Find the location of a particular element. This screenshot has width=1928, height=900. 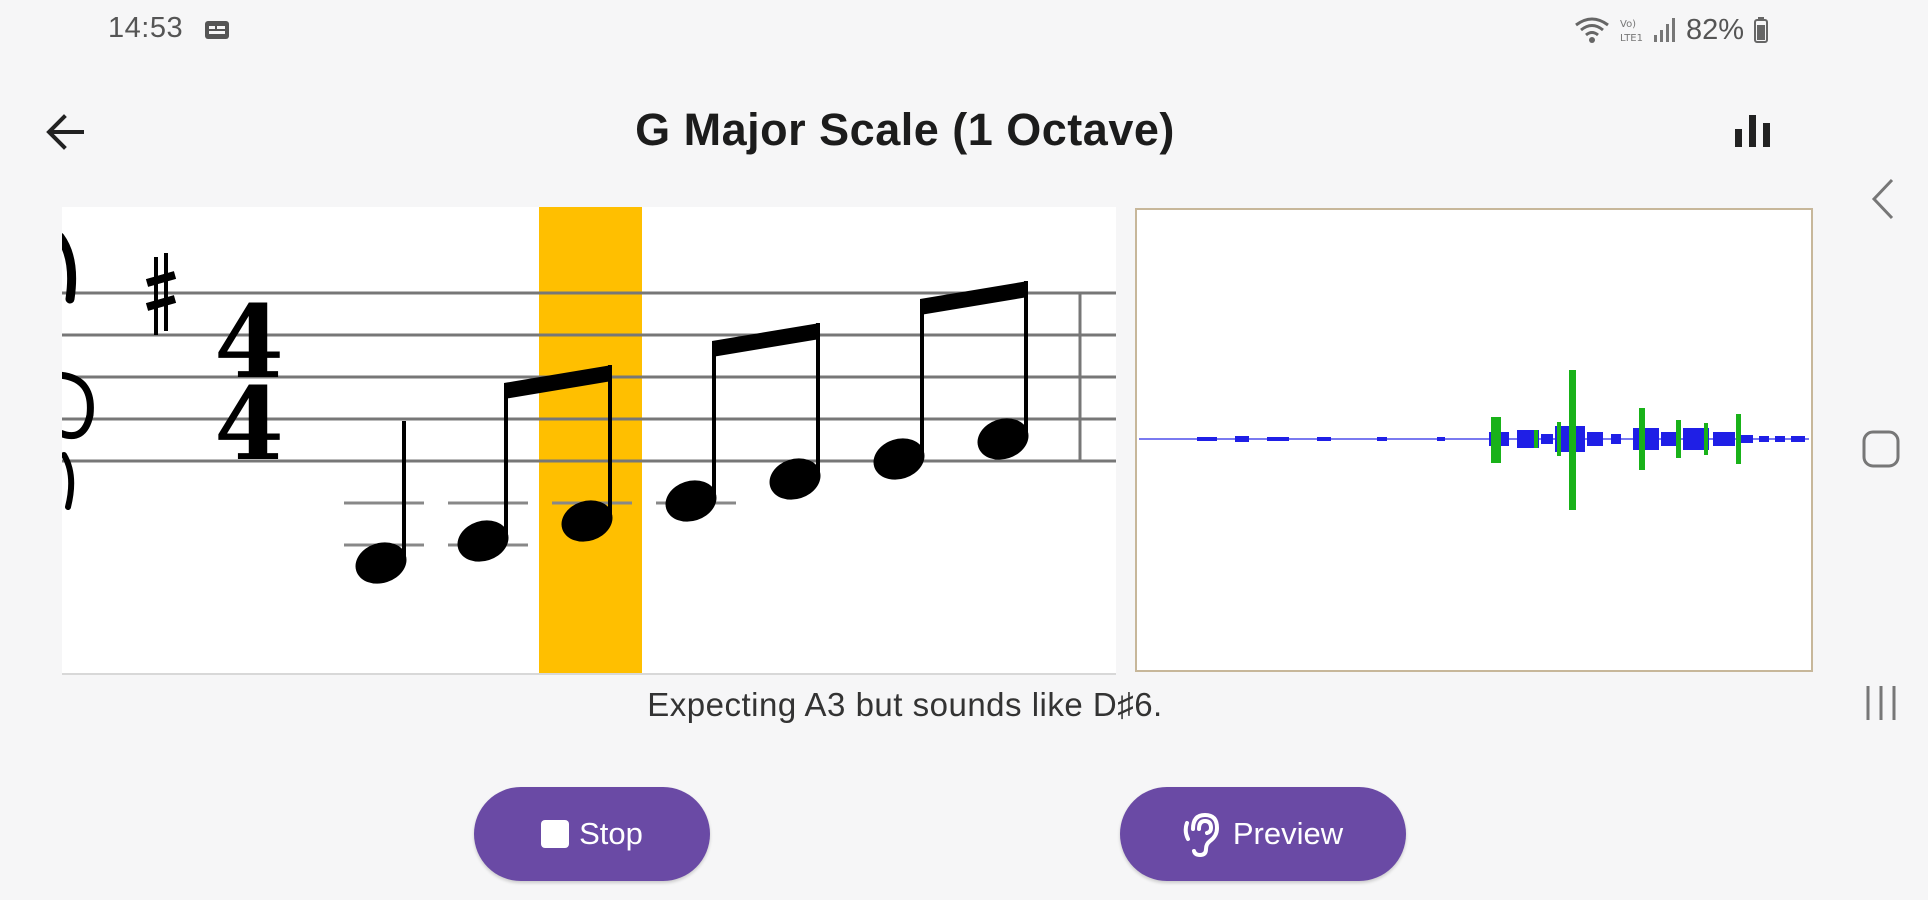

battery-percent: 82% is located at coordinates (1714, 29).